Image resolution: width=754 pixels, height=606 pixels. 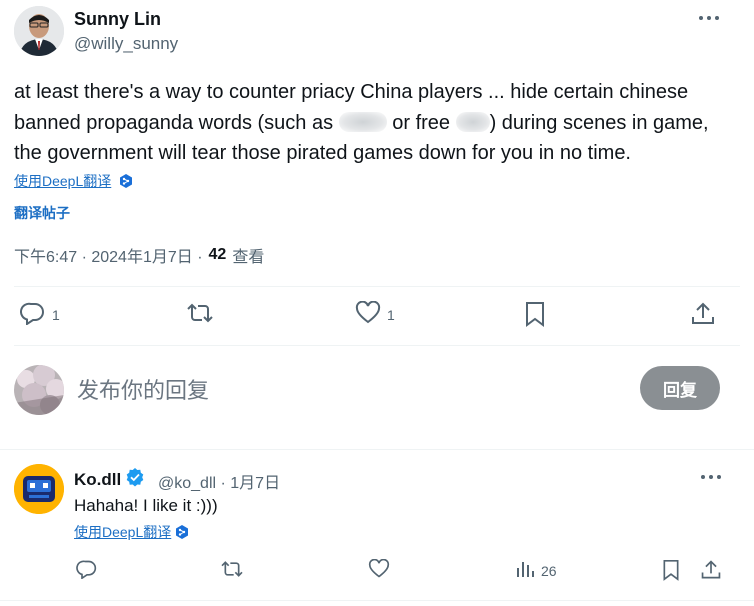 I want to click on tweet-line-2-c: ) during scenes in game,, so click(x=599, y=122).